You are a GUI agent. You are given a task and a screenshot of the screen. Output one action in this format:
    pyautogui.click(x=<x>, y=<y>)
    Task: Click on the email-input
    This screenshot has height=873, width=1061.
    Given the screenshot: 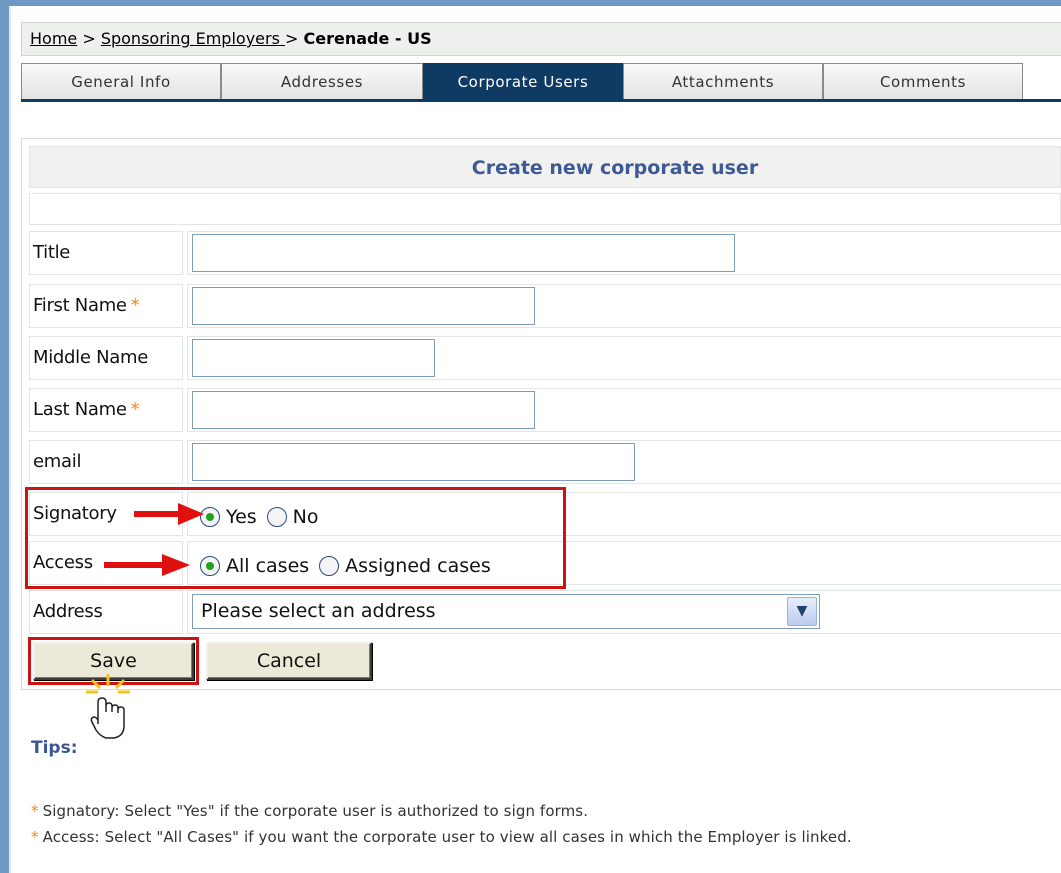 What is the action you would take?
    pyautogui.click(x=413, y=462)
    